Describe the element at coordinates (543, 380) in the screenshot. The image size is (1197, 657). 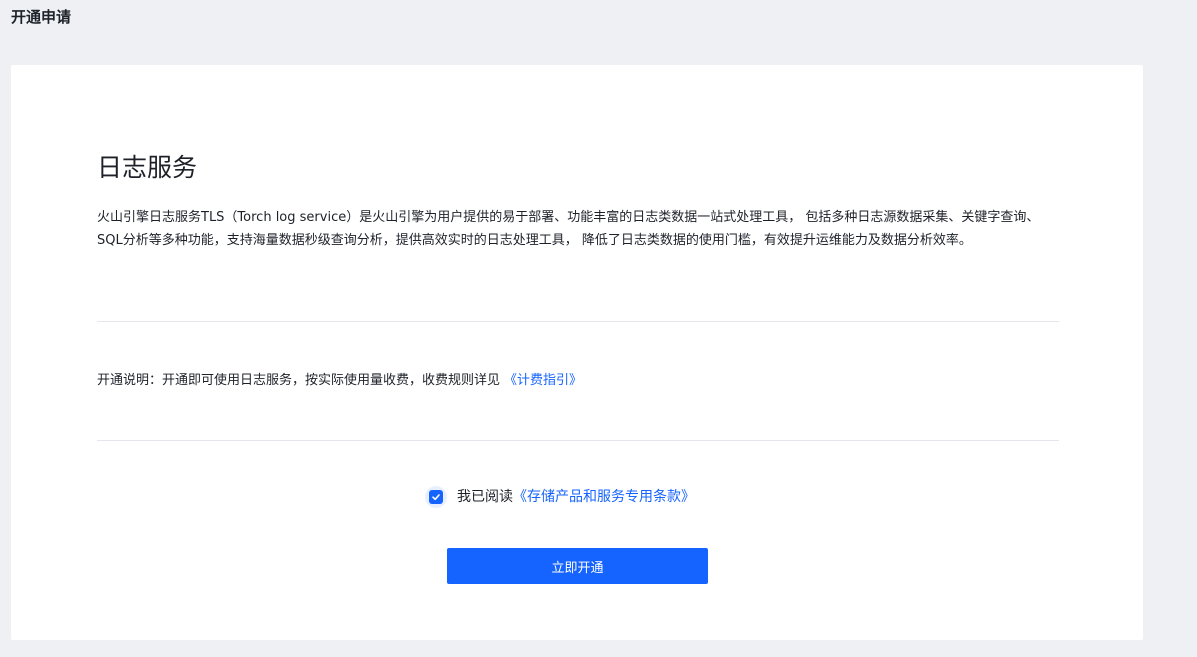
I see `billing-guide-link: 《计费指引》` at that location.